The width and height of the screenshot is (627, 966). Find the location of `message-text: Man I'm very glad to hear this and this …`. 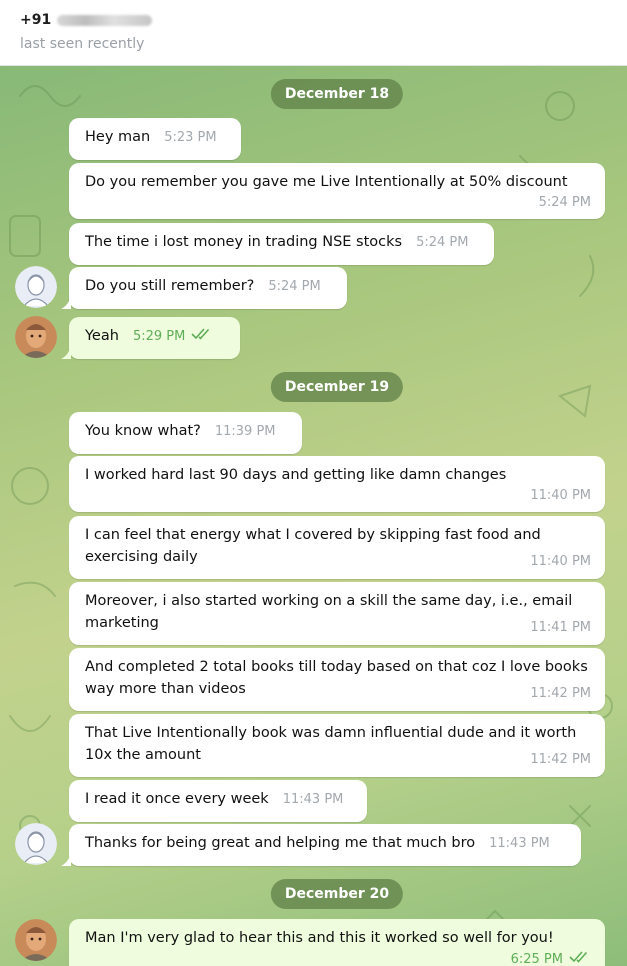

message-text: Man I'm very glad to hear this and this … is located at coordinates (319, 938).